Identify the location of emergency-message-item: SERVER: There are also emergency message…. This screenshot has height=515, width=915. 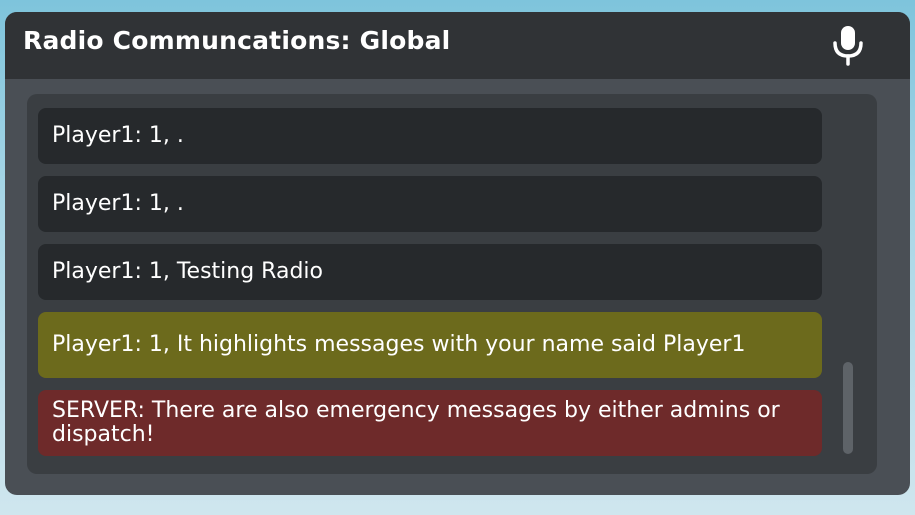
(430, 423).